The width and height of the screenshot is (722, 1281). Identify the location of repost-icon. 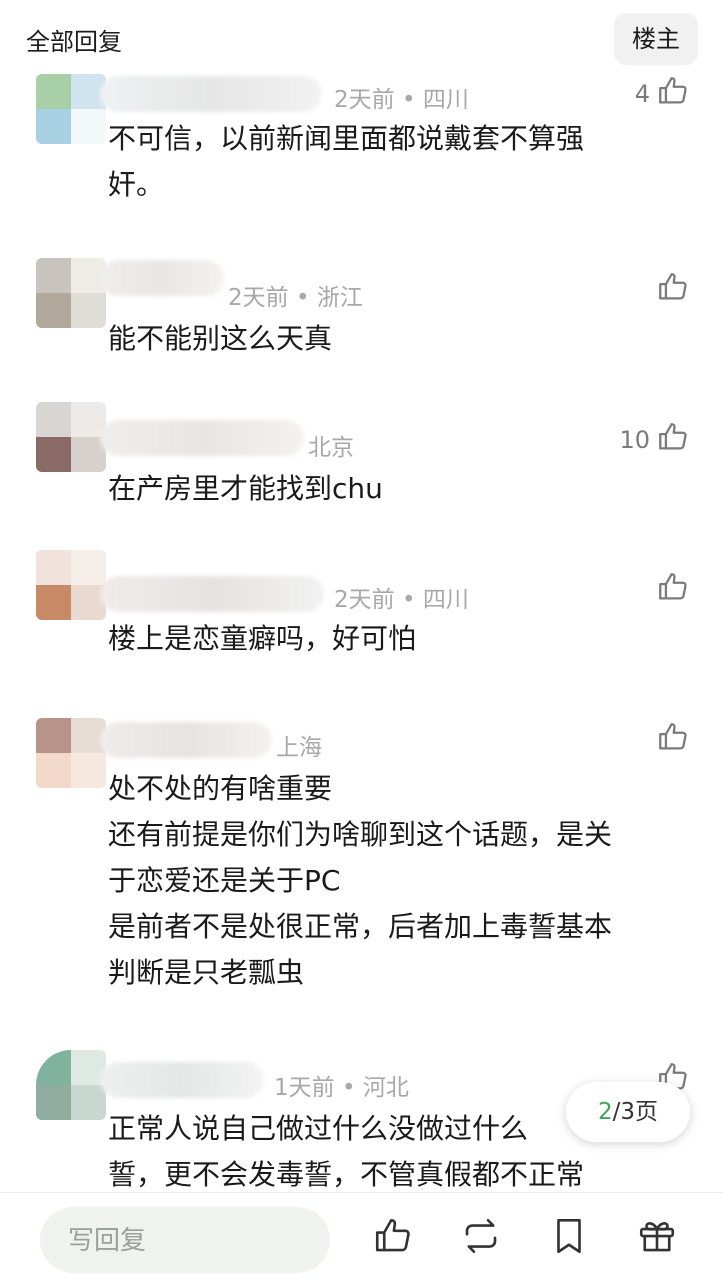
(481, 1236).